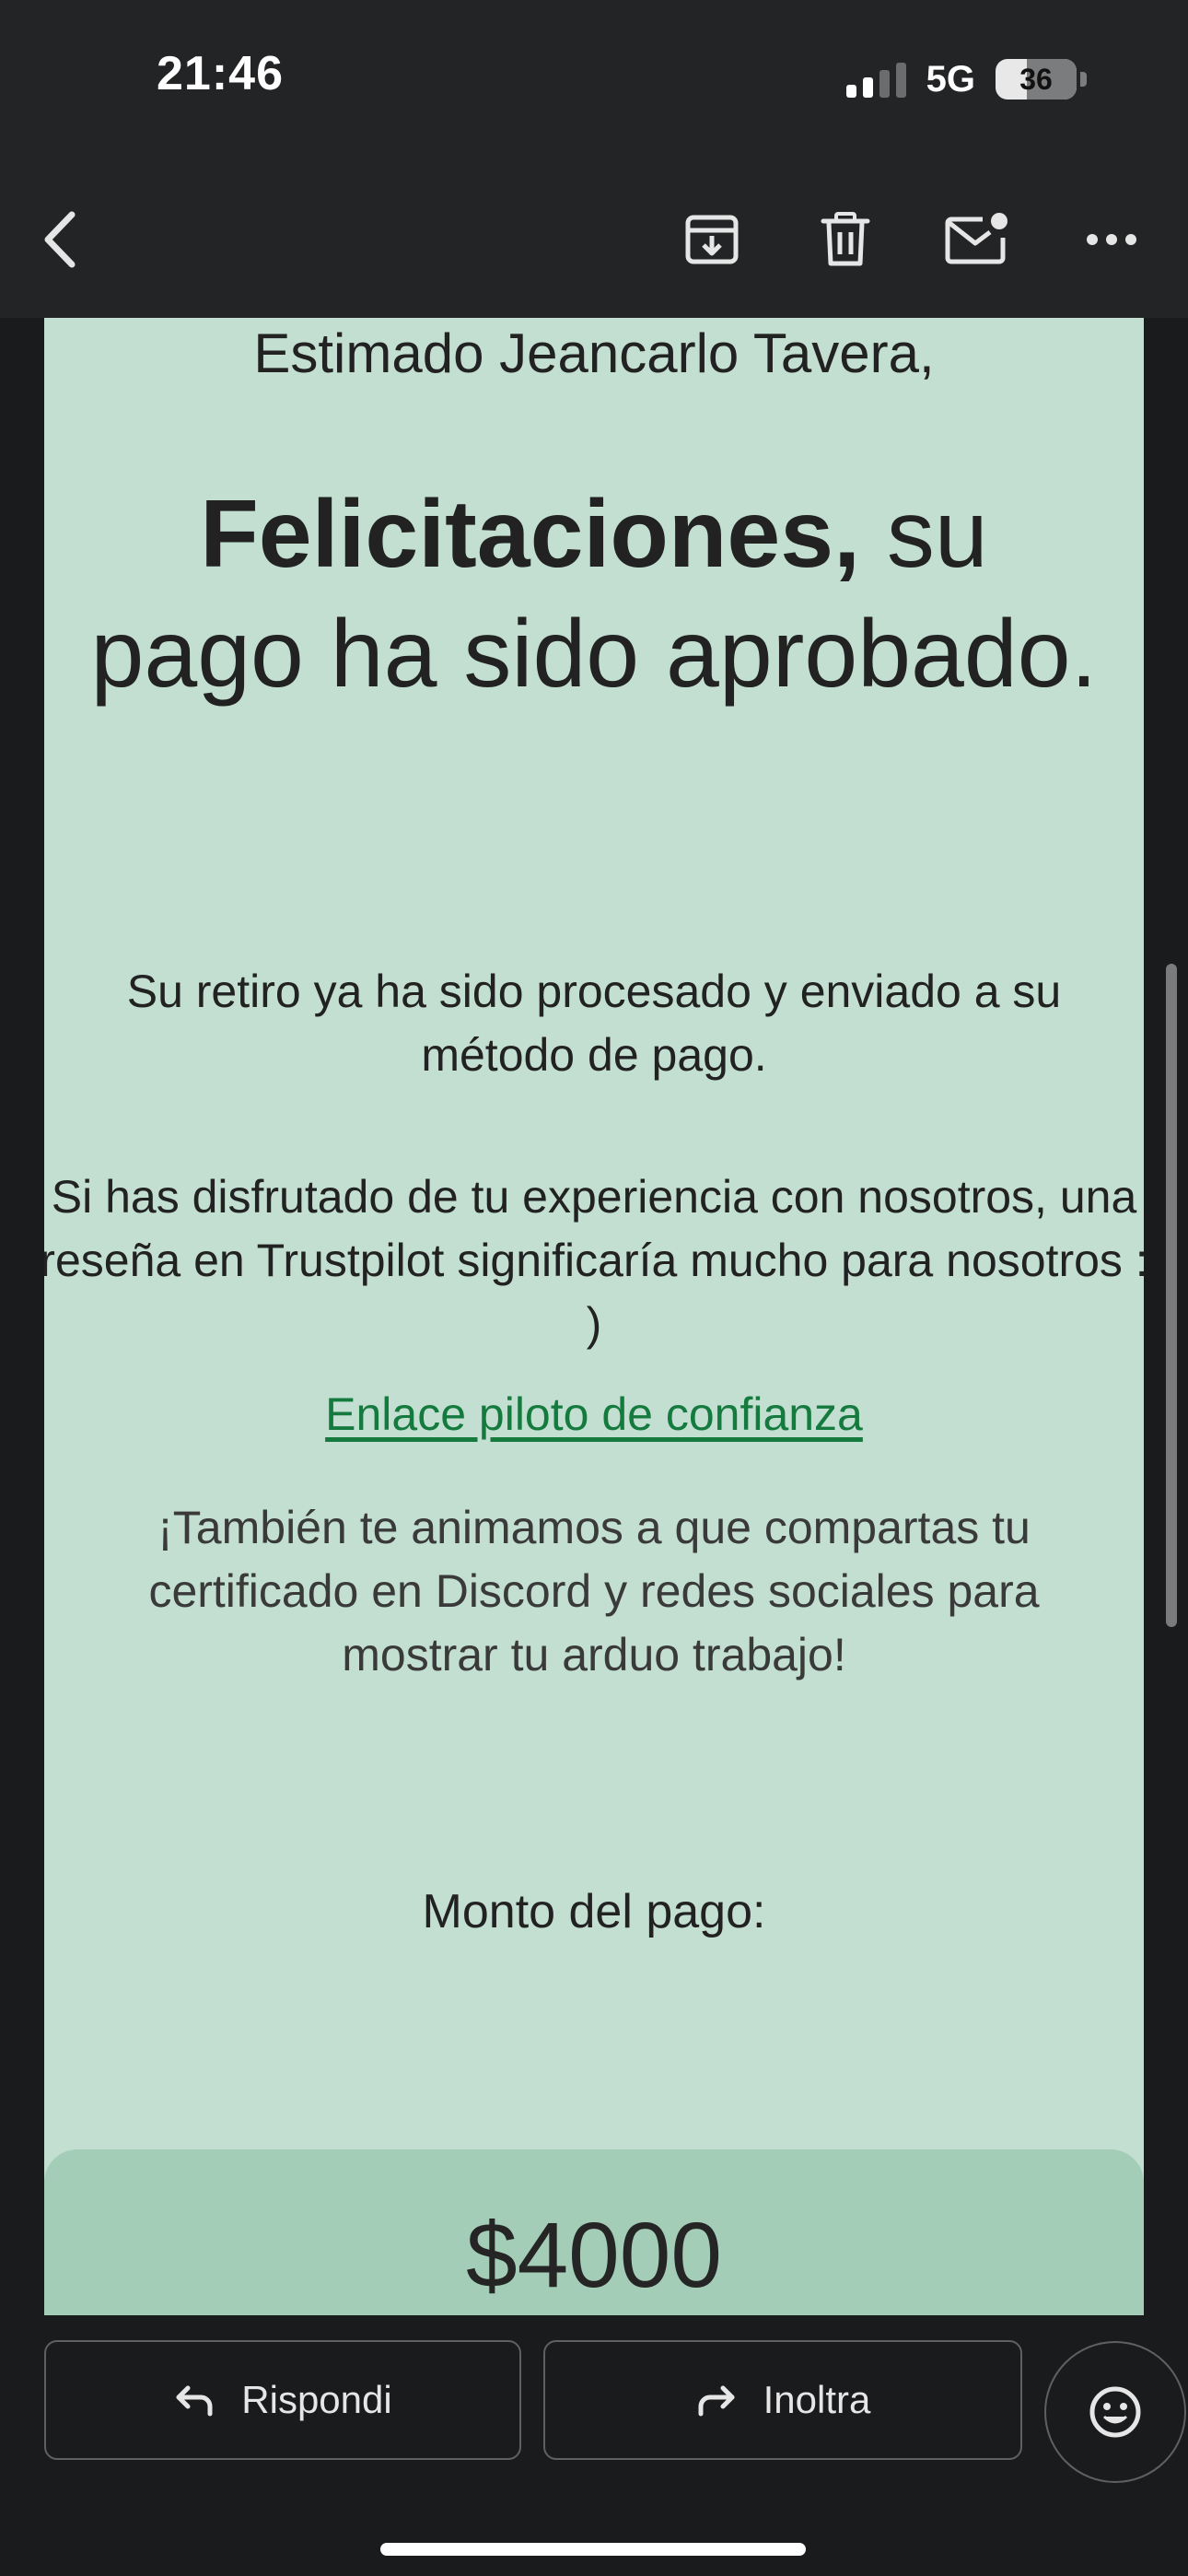 Image resolution: width=1188 pixels, height=2576 pixels. I want to click on emoji-reaction-button, so click(1115, 2412).